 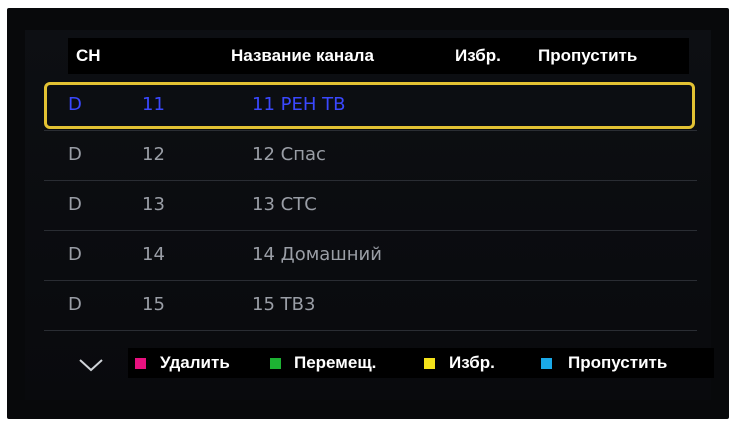 I want to click on channel-name: 14 Домашний, so click(x=317, y=254).